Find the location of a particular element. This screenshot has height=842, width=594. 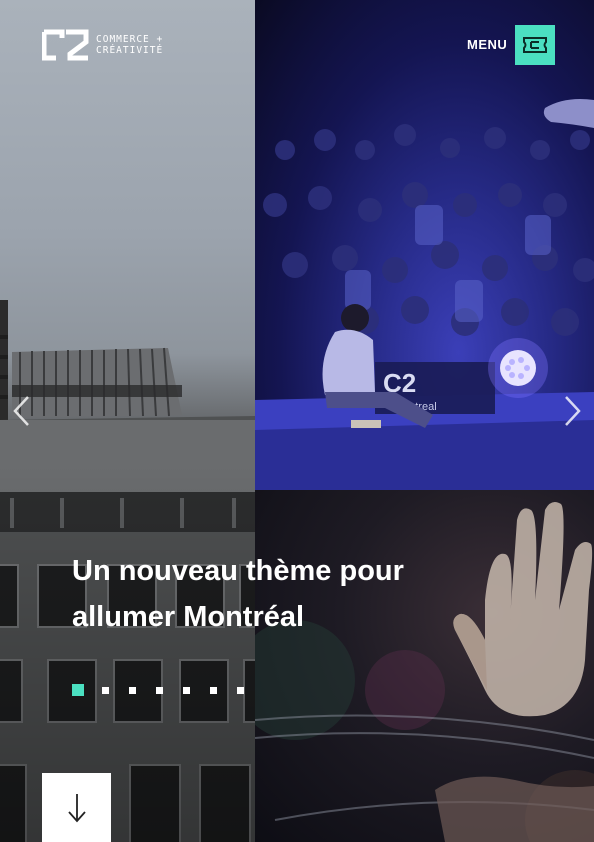

scroll-down-button is located at coordinates (76, 807).